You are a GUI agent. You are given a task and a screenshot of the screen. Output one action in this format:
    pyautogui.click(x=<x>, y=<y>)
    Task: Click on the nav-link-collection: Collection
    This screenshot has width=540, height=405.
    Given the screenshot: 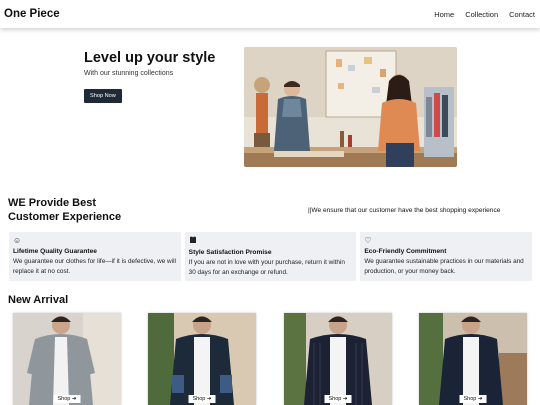 What is the action you would take?
    pyautogui.click(x=481, y=14)
    